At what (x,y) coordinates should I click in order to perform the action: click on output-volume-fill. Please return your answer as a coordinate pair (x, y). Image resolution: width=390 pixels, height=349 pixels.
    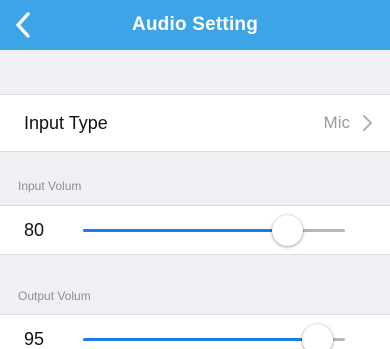
    Looking at the image, I should click on (200, 339).